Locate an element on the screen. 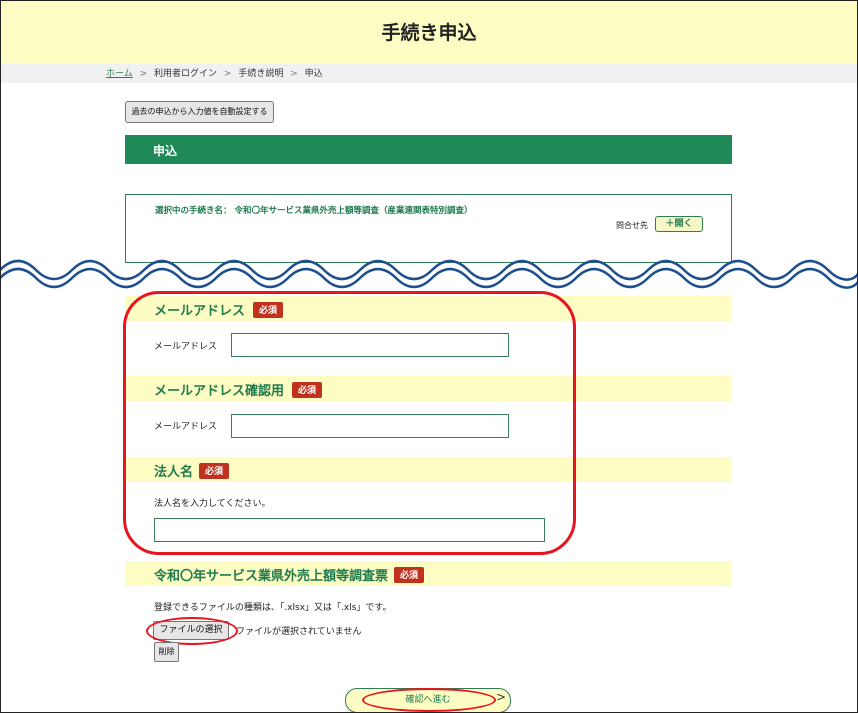  breadcrumb-item-login: 利用者ログイン is located at coordinates (186, 74).